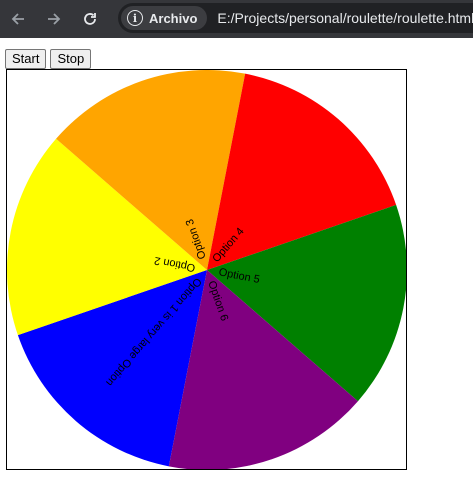  What do you see at coordinates (26, 59) in the screenshot?
I see `start-button: Start` at bounding box center [26, 59].